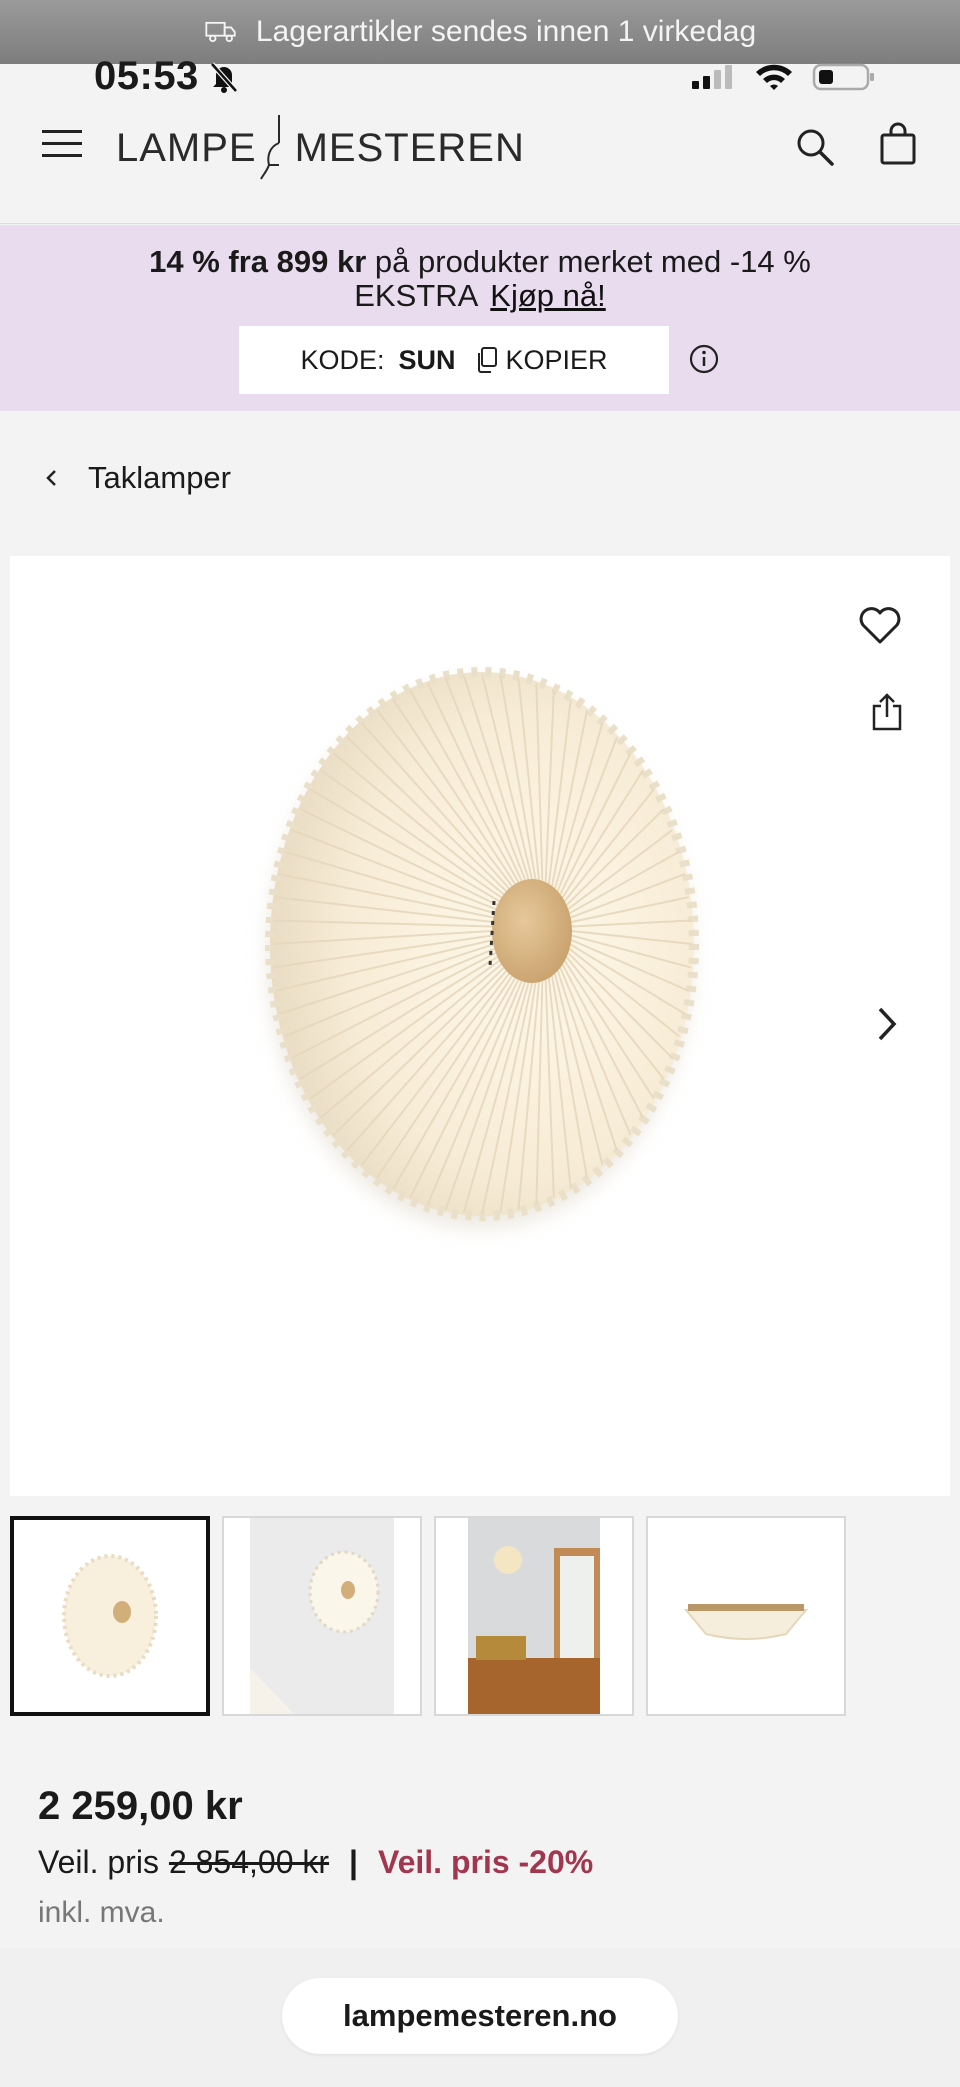  Describe the element at coordinates (342, 359) in the screenshot. I see `code-label: KODE:` at that location.